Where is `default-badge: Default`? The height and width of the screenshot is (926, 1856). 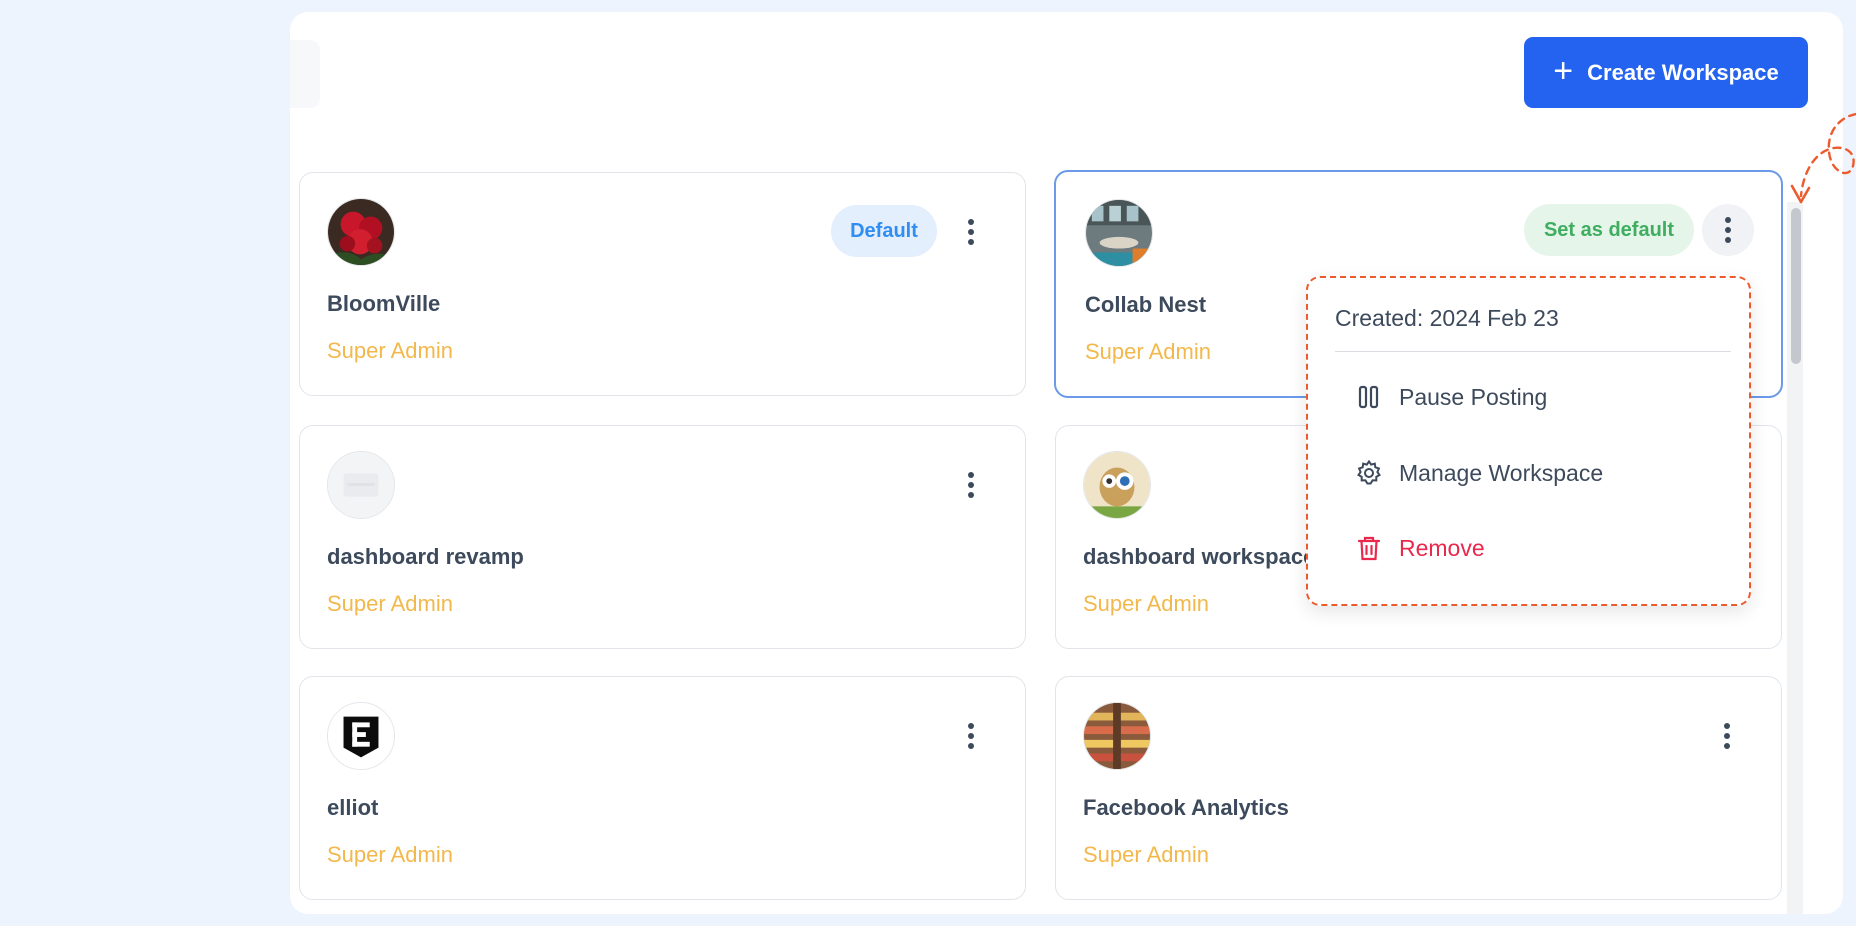 default-badge: Default is located at coordinates (884, 231).